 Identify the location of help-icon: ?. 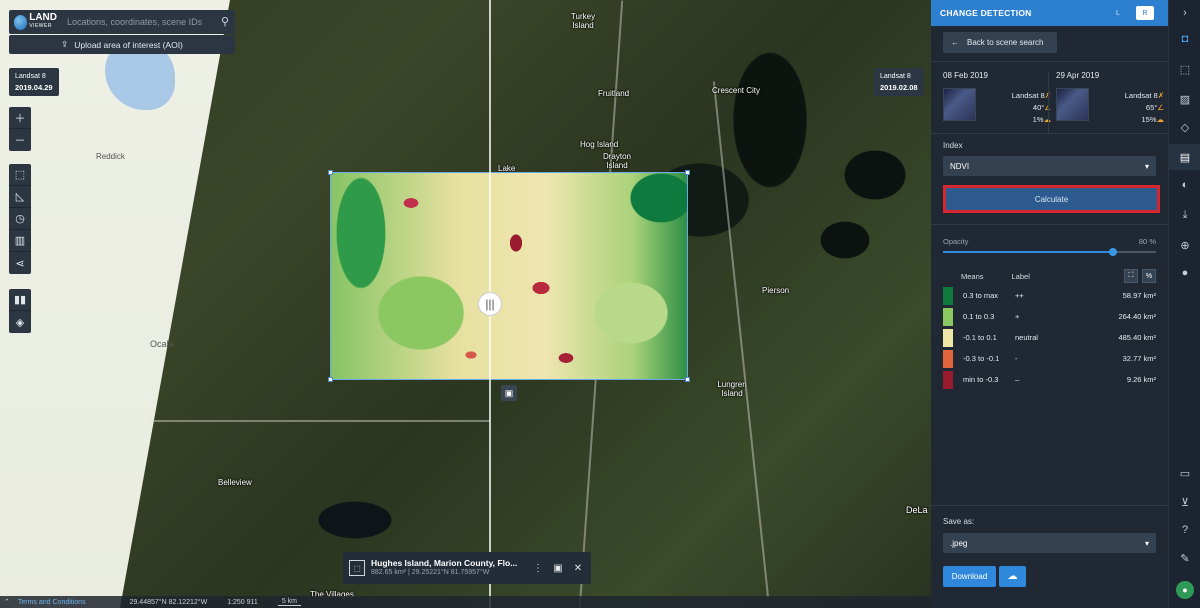
(1184, 530).